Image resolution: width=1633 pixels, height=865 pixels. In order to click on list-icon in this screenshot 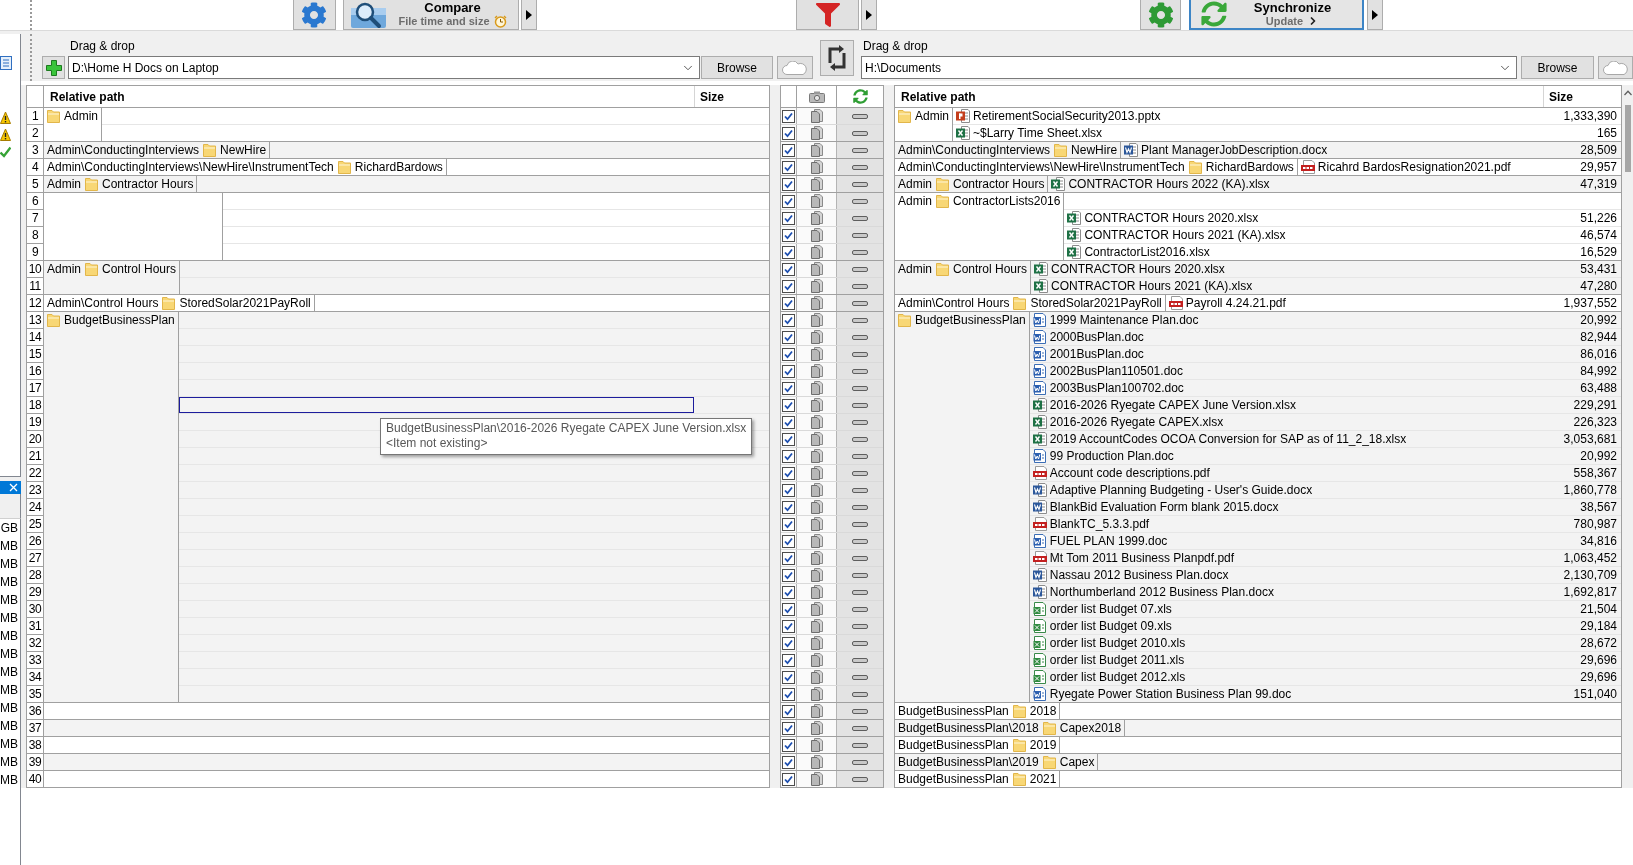, I will do `click(6, 63)`.